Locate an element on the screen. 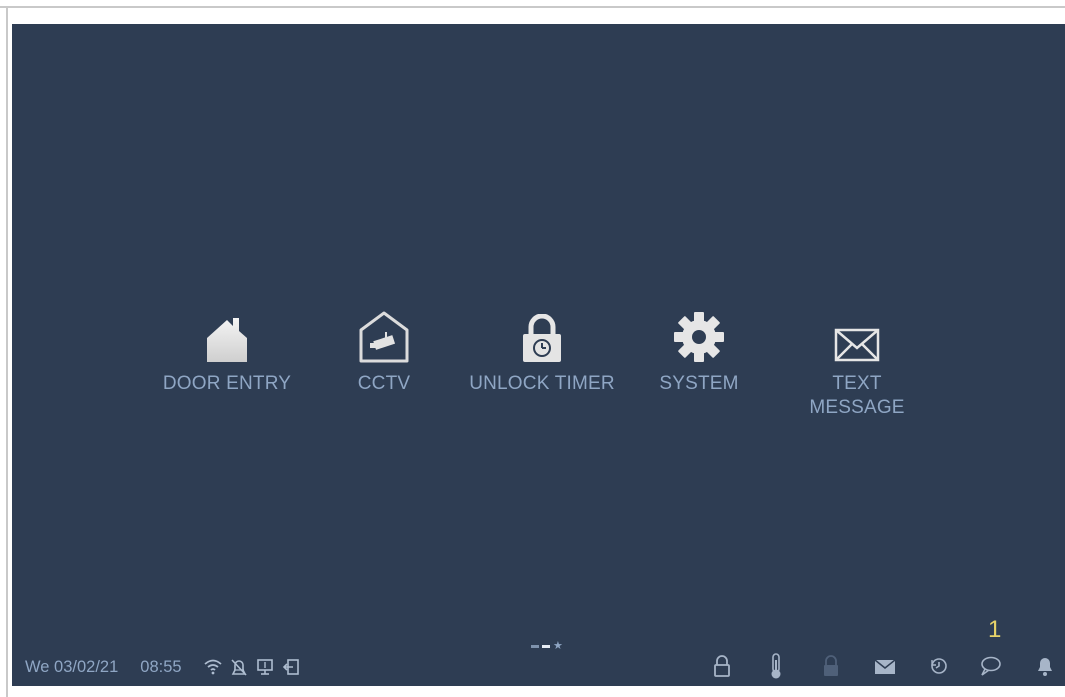 Image resolution: width=1065 pixels, height=697 pixels. system-button: SYSTEM is located at coordinates (699, 351).